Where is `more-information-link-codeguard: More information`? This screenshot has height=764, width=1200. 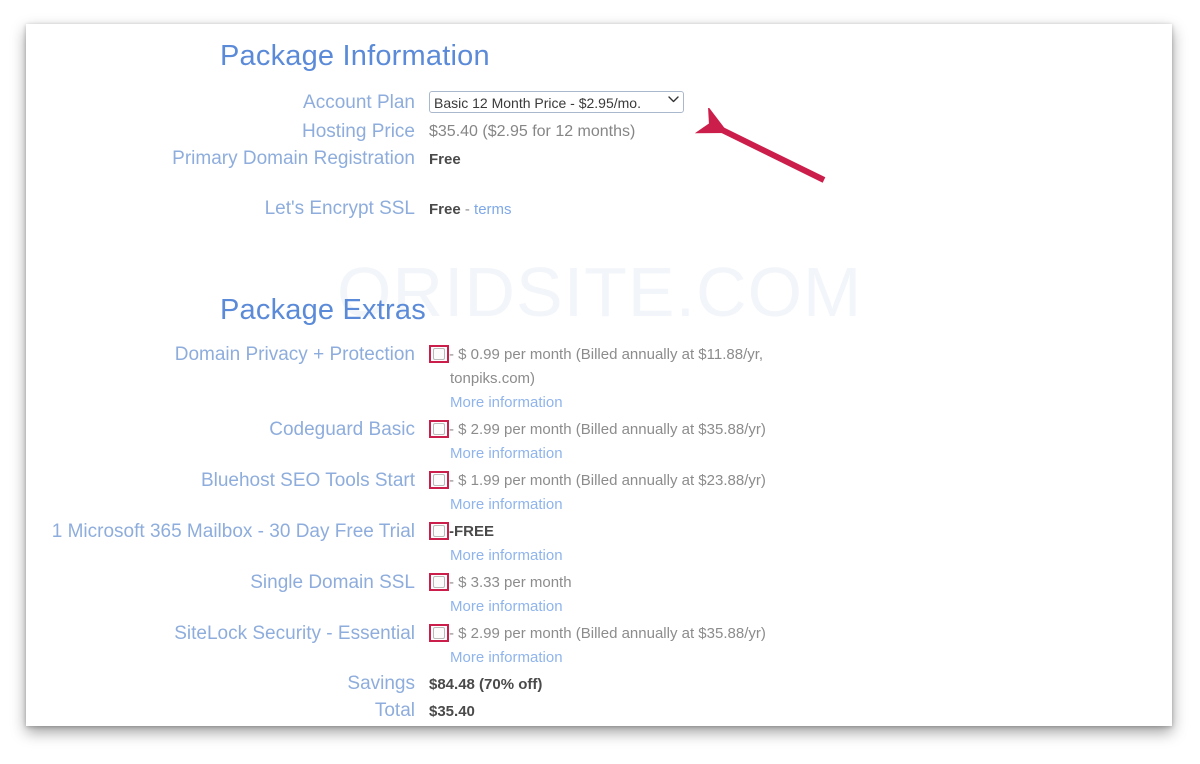 more-information-link-codeguard: More information is located at coordinates (811, 454).